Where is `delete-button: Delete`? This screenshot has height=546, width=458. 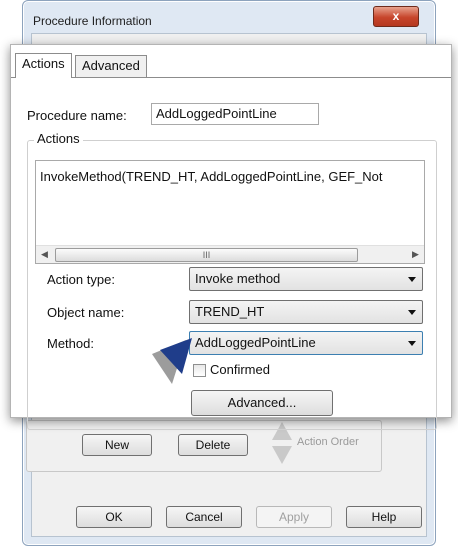 delete-button: Delete is located at coordinates (213, 445).